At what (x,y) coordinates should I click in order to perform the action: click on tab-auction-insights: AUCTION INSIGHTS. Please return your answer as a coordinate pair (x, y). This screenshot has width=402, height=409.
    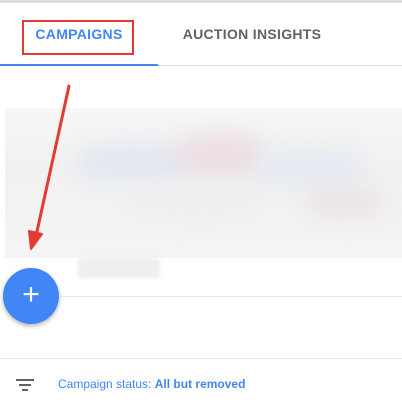
    Looking at the image, I should click on (252, 34).